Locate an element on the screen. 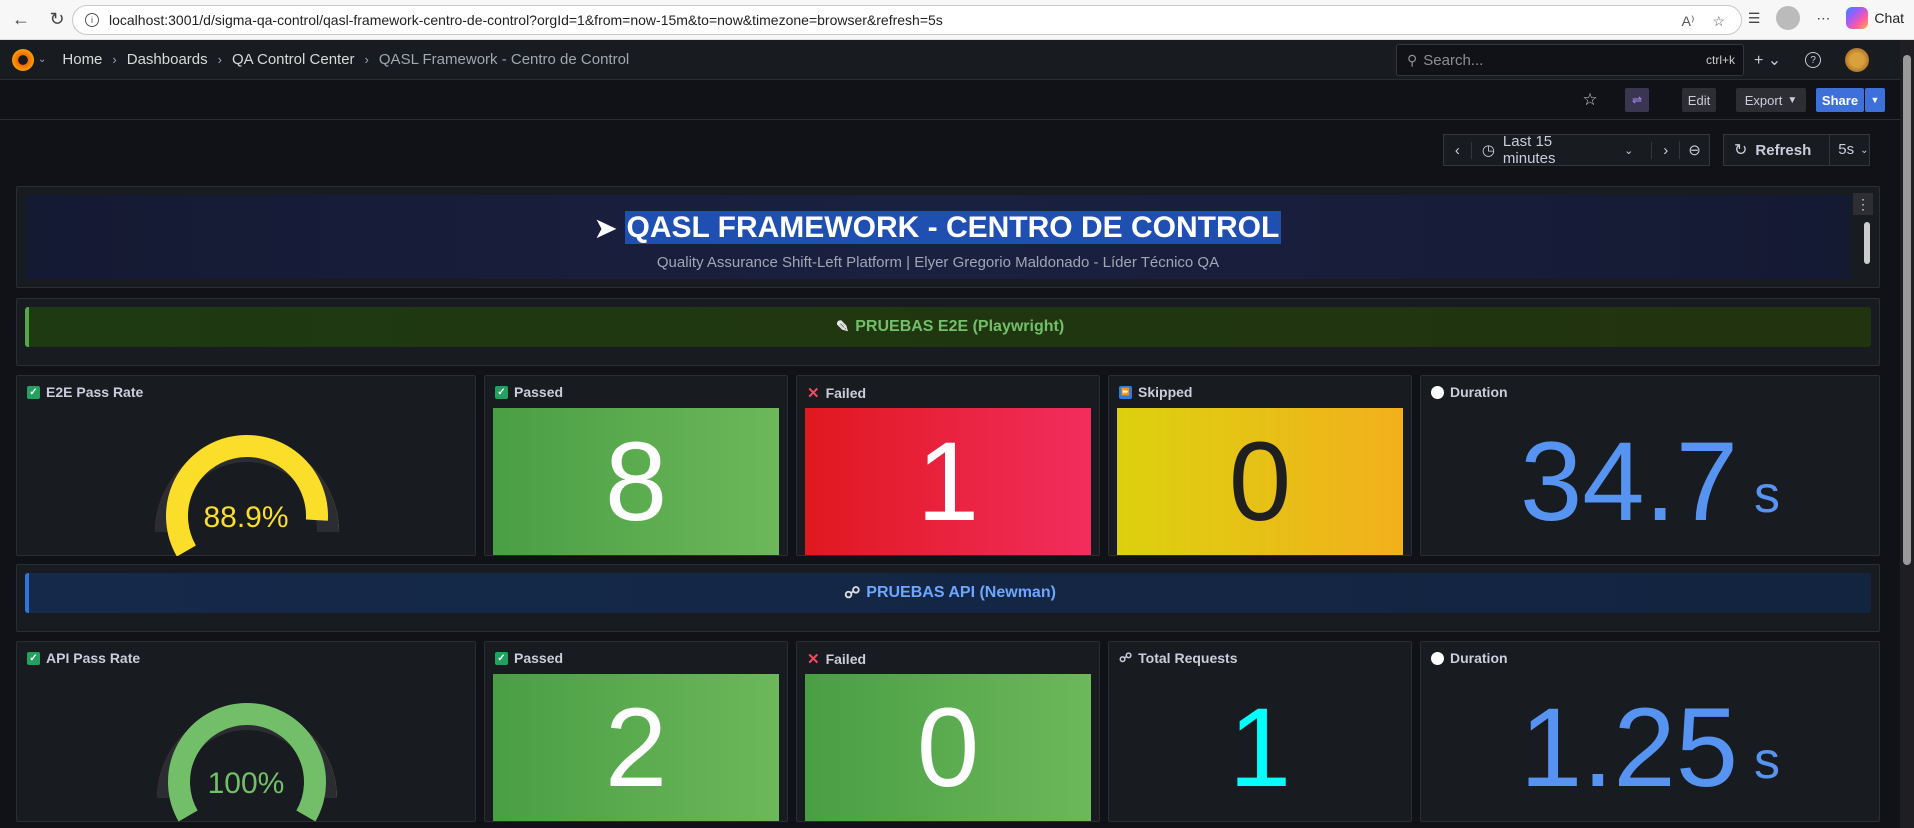  export-button: Export ▼ is located at coordinates (1771, 100).